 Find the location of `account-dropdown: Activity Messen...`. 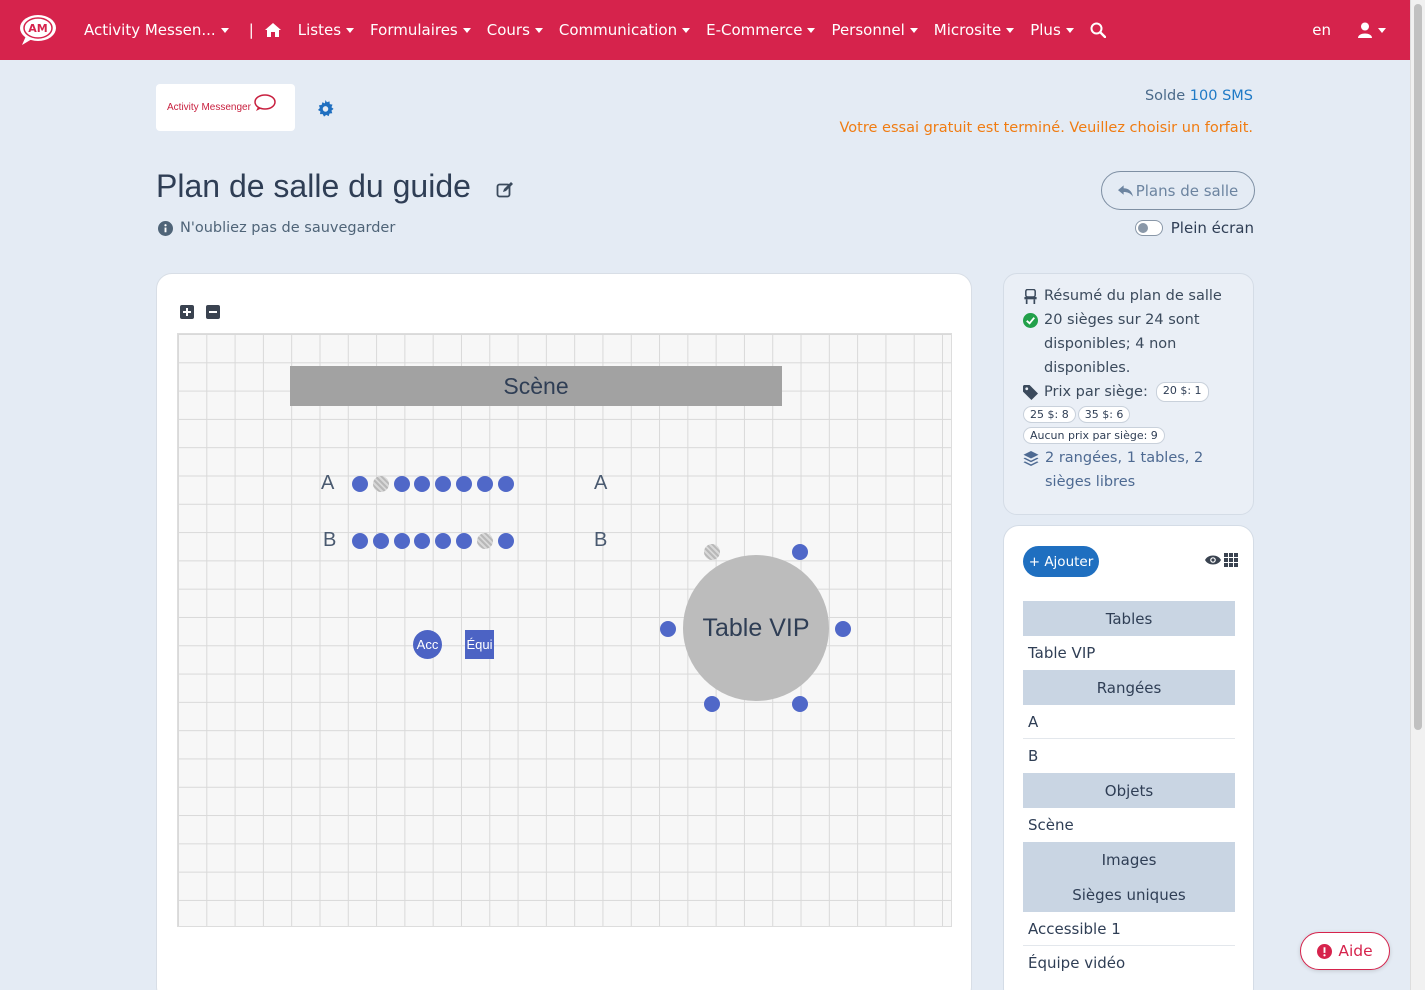

account-dropdown: Activity Messen... is located at coordinates (156, 30).